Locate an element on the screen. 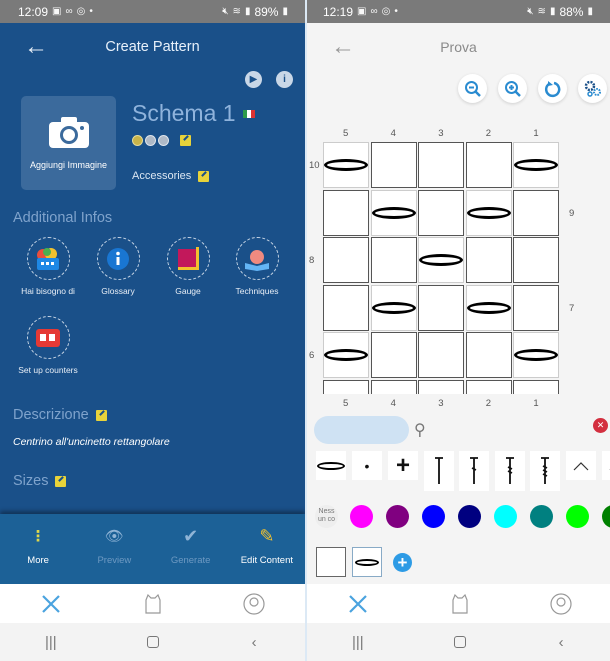 Image resolution: width=610 pixels, height=661 pixels. clear-close-icon: ✕ is located at coordinates (600, 425).